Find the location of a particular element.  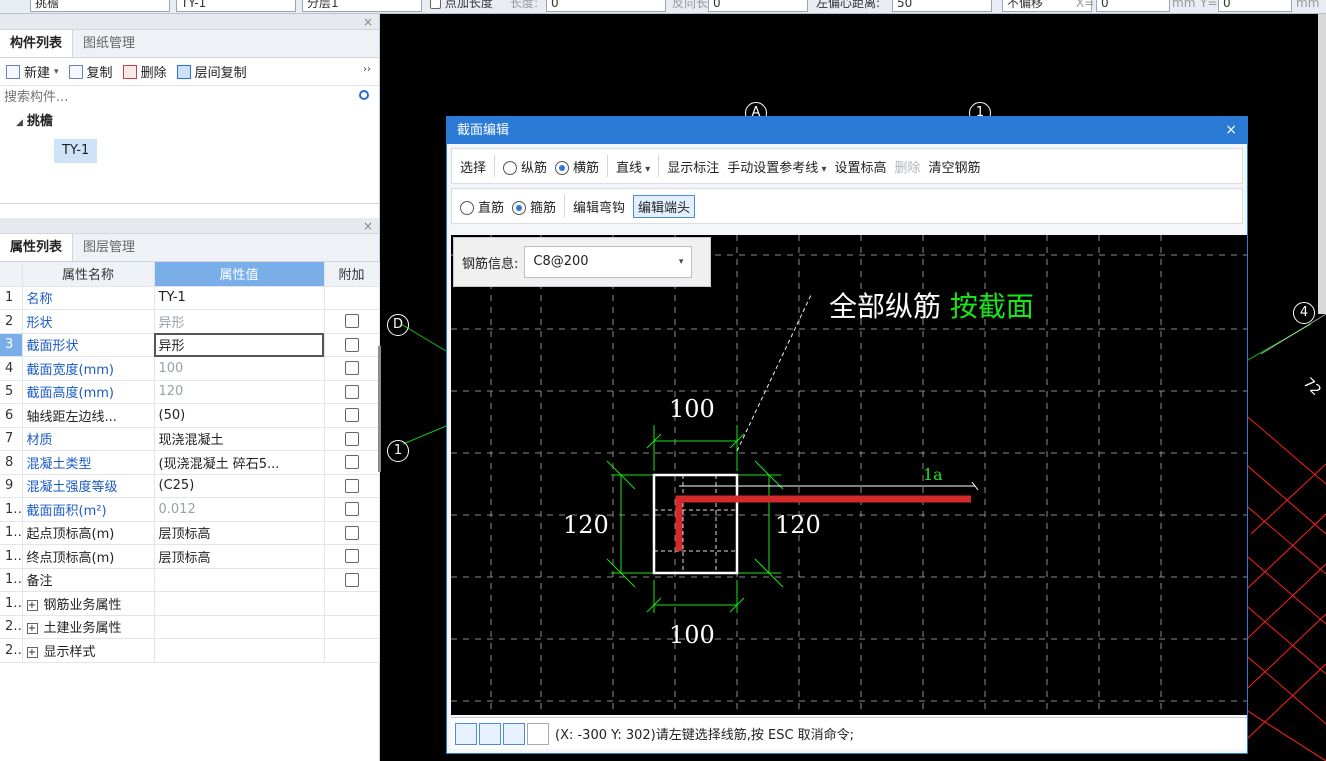

reverse-length-input: 0 is located at coordinates (758, 6).